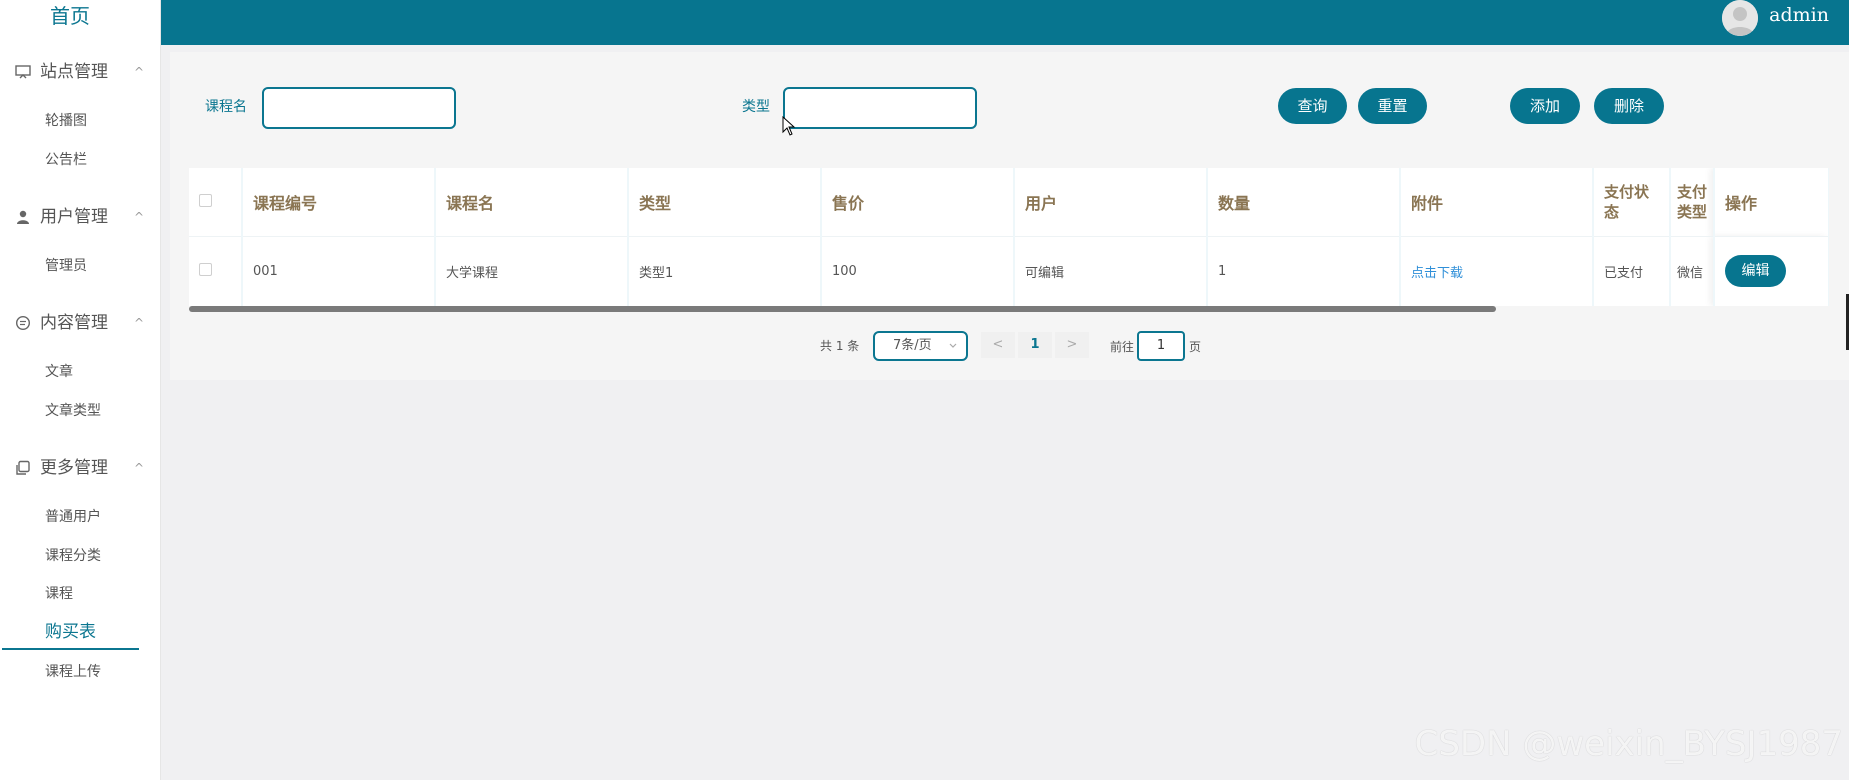  What do you see at coordinates (23, 72) in the screenshot?
I see `monitor-icon` at bounding box center [23, 72].